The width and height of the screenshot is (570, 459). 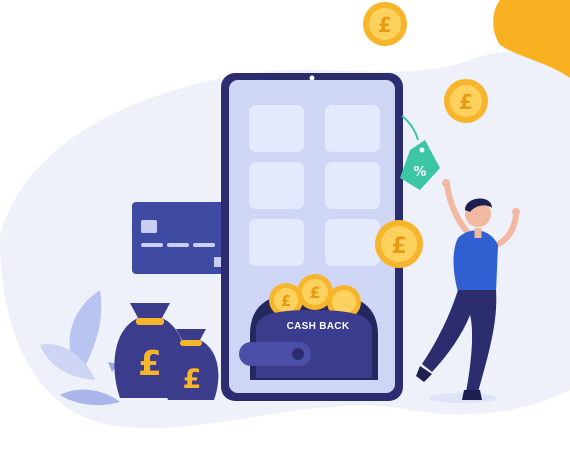 What do you see at coordinates (180, 238) in the screenshot?
I see `credit-card-icon` at bounding box center [180, 238].